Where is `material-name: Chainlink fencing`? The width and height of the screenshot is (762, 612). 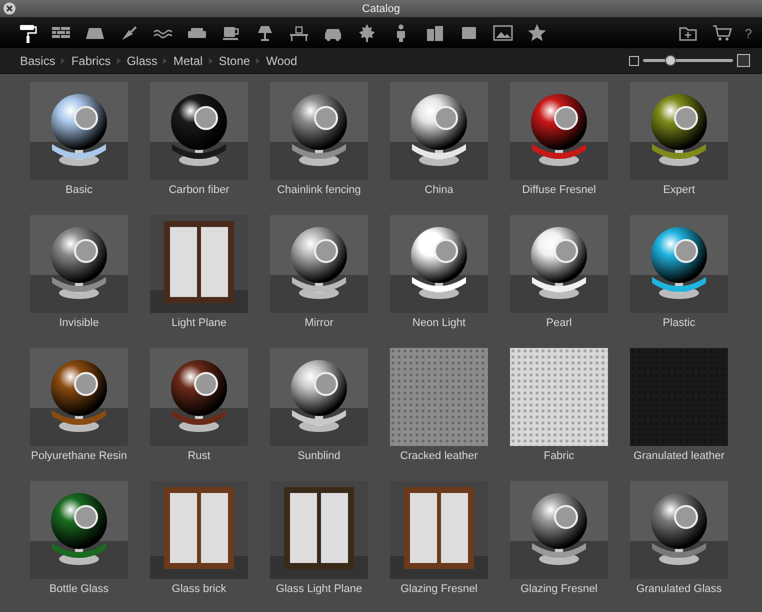
material-name: Chainlink fencing is located at coordinates (319, 190).